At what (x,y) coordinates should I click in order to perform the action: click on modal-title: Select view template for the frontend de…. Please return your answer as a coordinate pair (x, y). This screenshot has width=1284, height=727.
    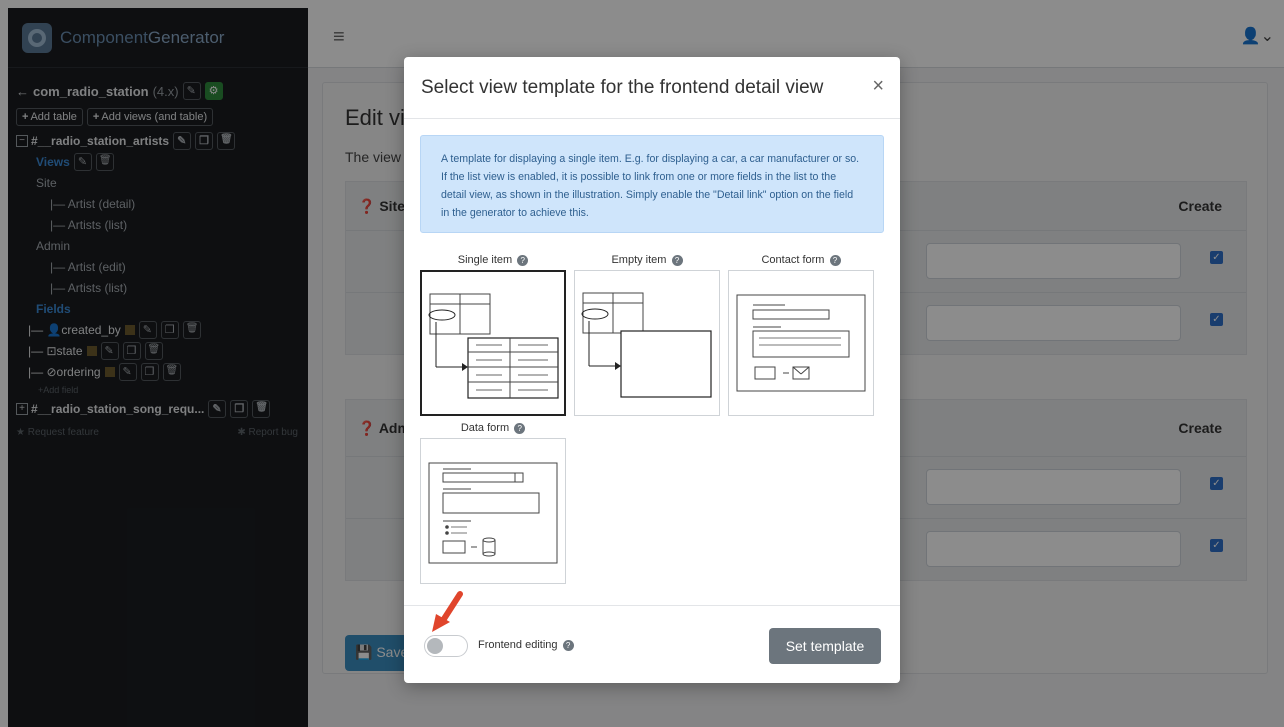
    Looking at the image, I should click on (622, 87).